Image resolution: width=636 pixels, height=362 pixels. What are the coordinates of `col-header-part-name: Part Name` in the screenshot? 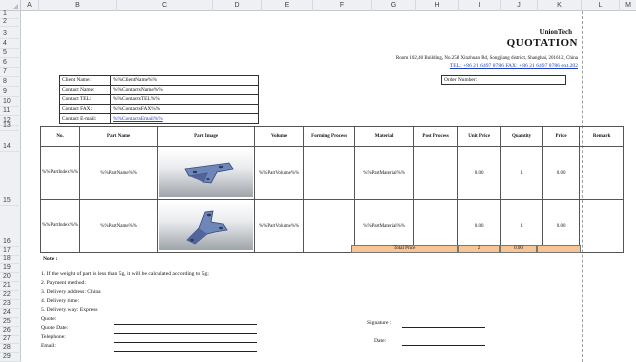 It's located at (119, 136).